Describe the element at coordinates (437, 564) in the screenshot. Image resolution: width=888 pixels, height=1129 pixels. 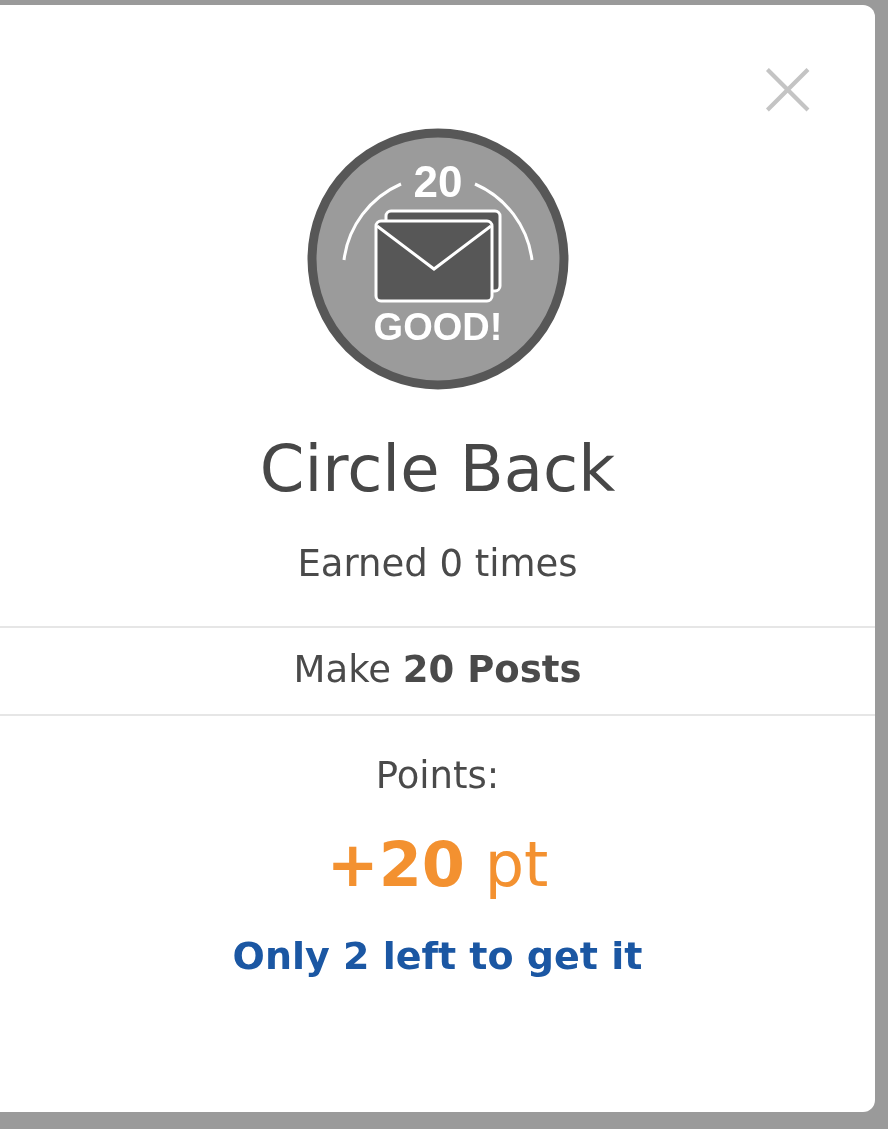
I see `earned-count-text: Earned 0 times` at that location.